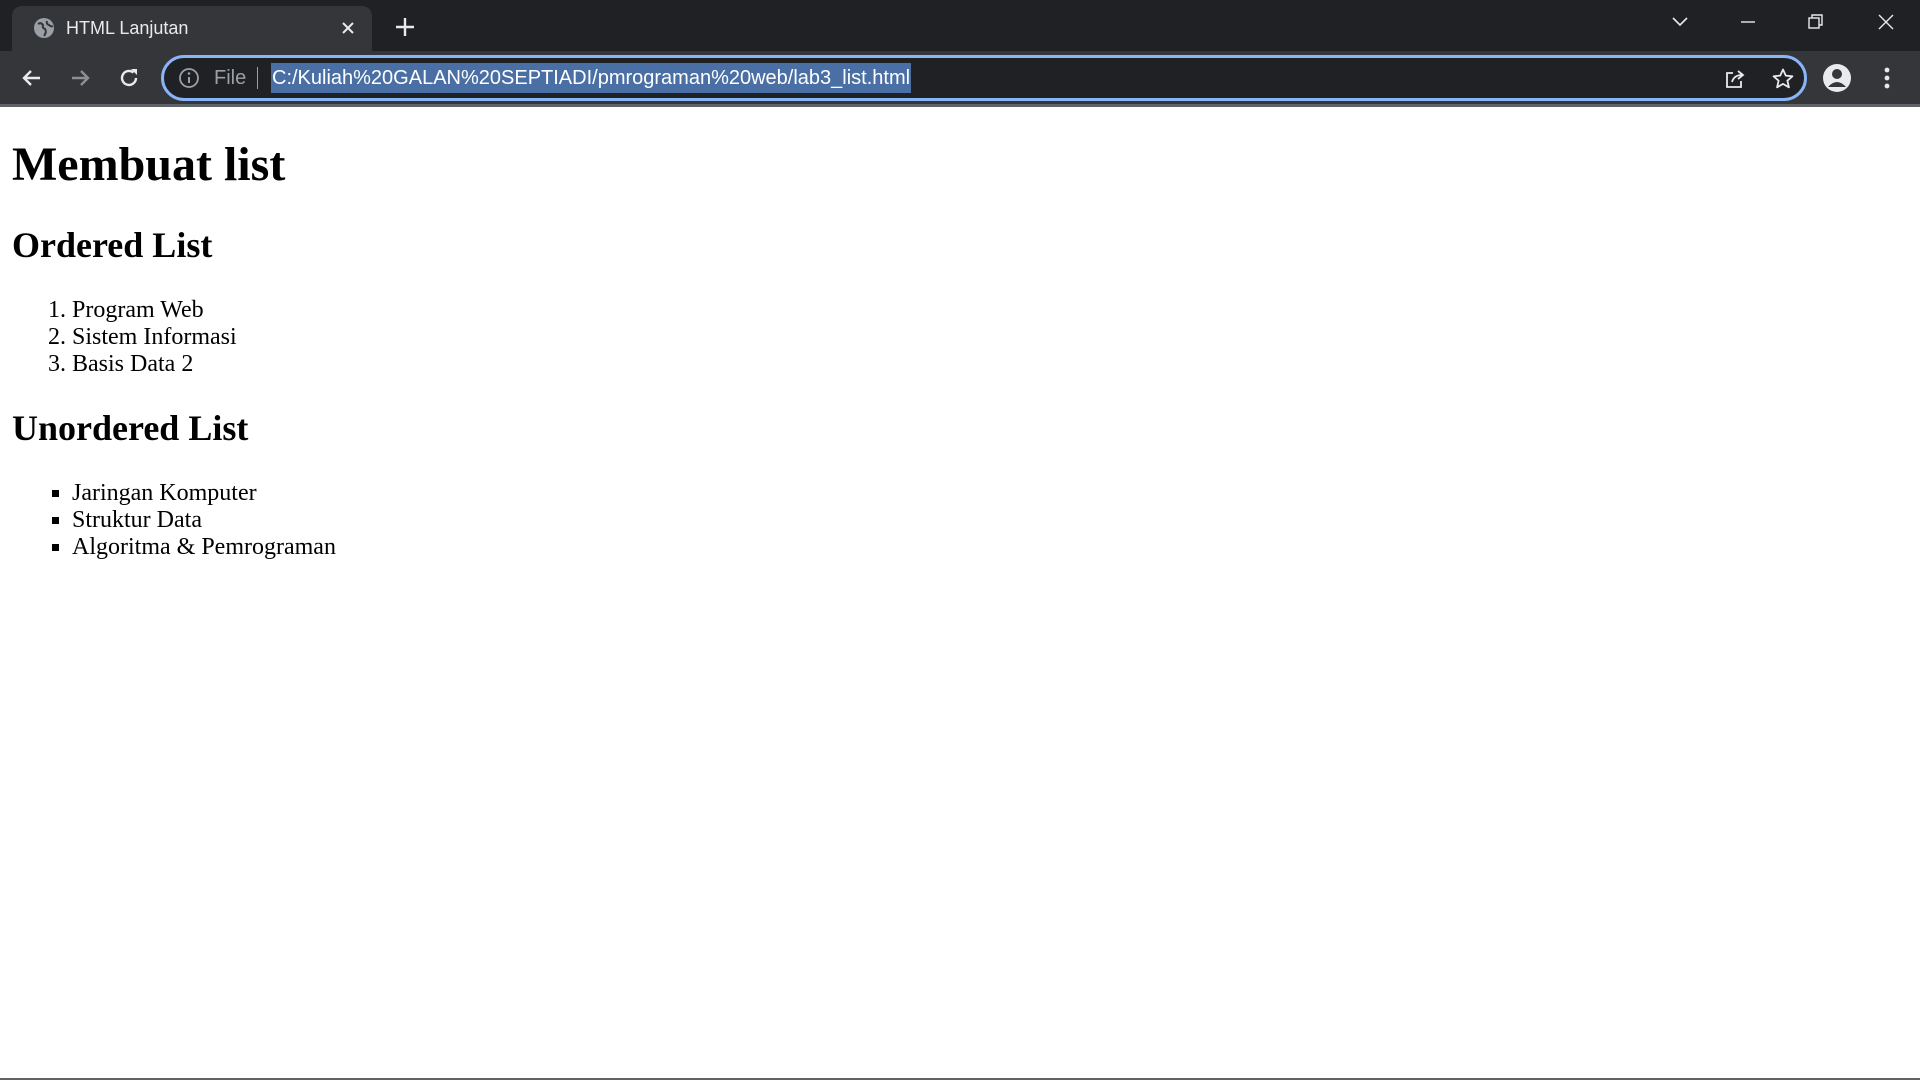 This screenshot has height=1080, width=1920. I want to click on close-window-icon, so click(1886, 22).